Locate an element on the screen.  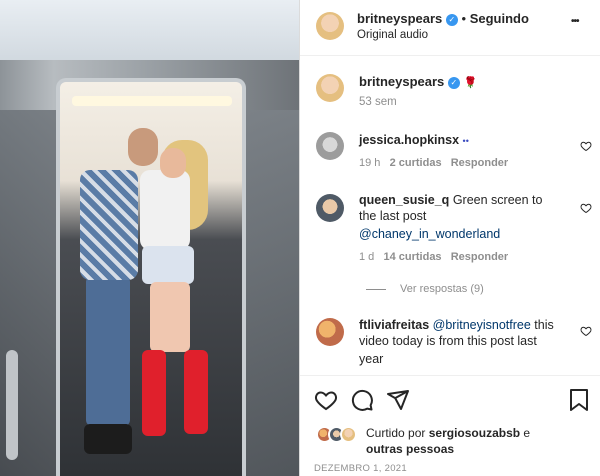
like-icon is located at coordinates (326, 400).